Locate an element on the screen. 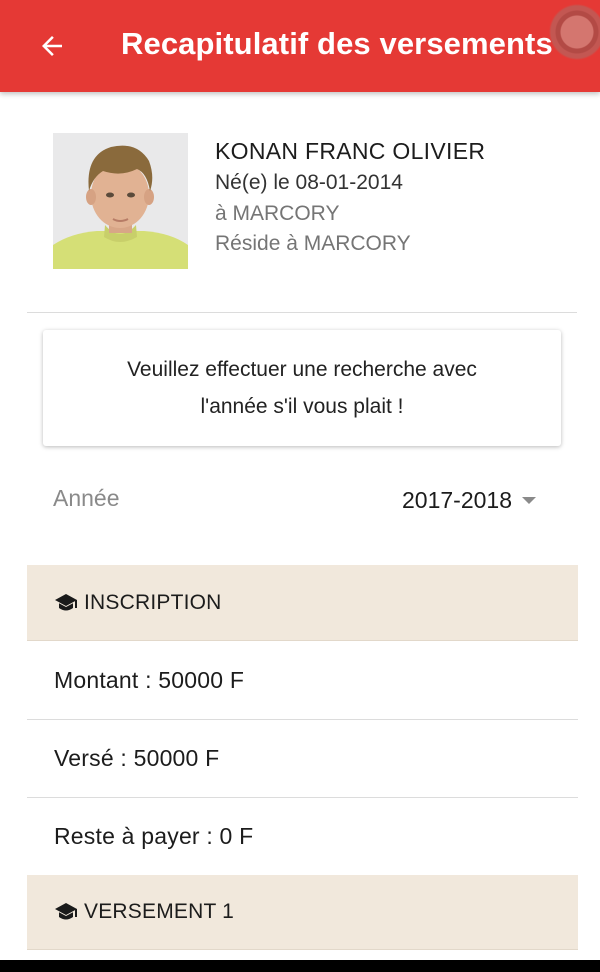  notice-line-2: l'année s'il vous plait ! is located at coordinates (302, 406).